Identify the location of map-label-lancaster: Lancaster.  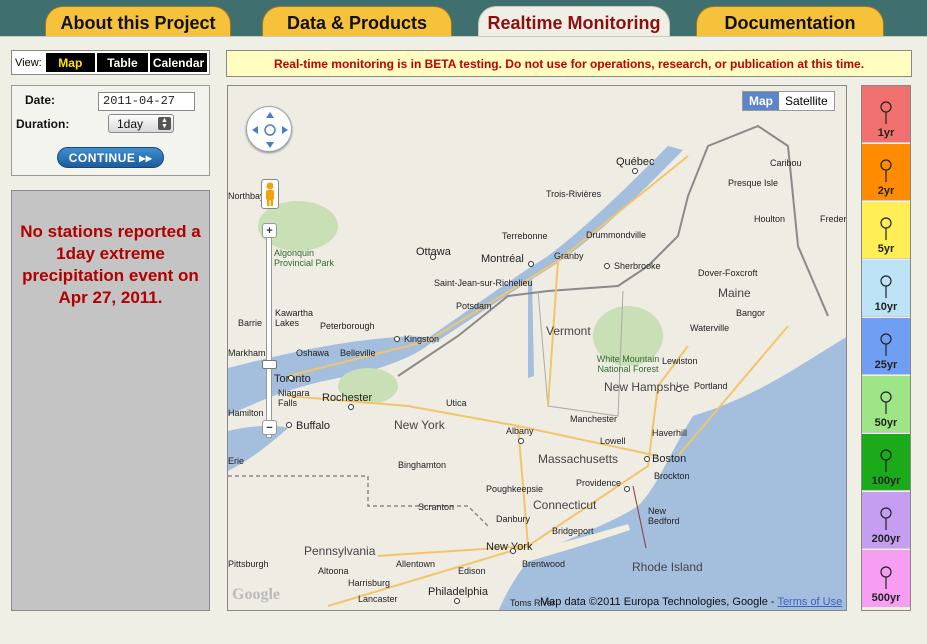
(378, 599).